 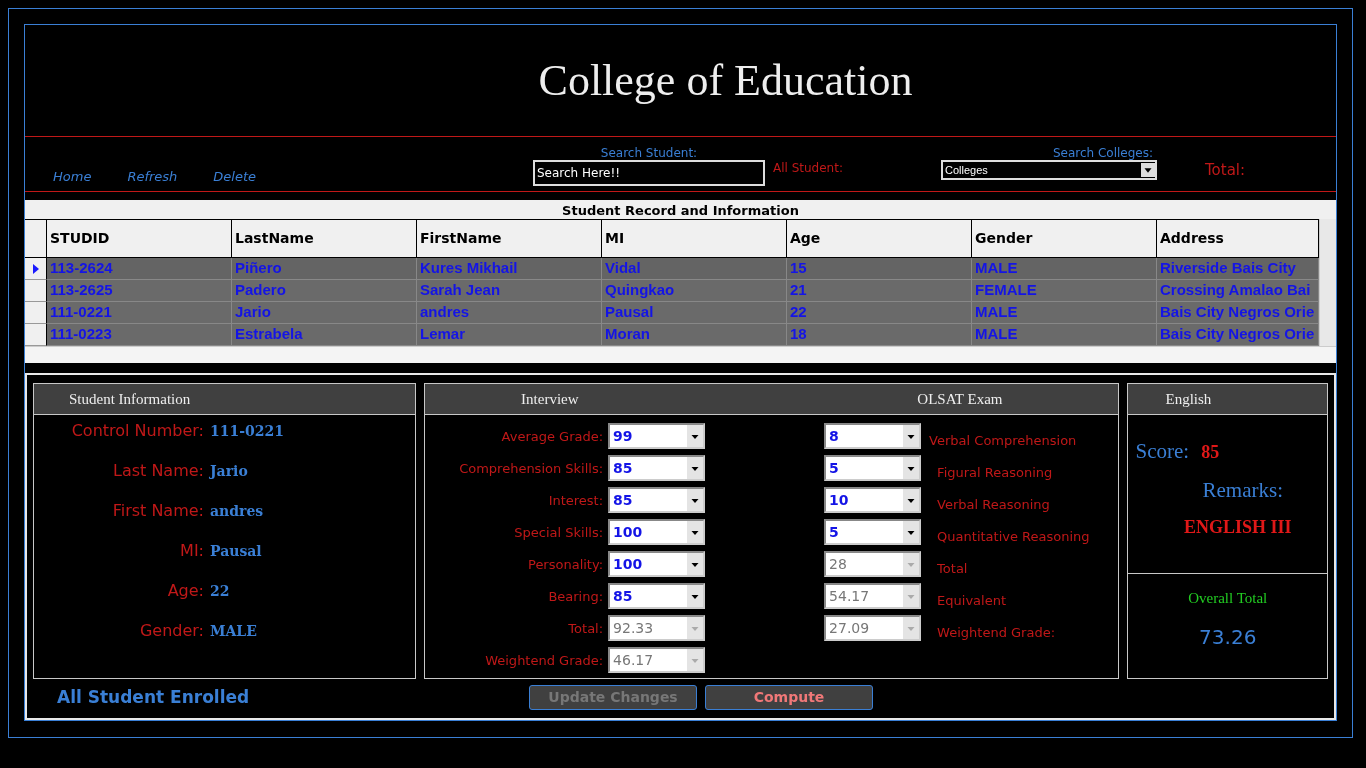 What do you see at coordinates (152, 176) in the screenshot?
I see `nav-link: Refresh` at bounding box center [152, 176].